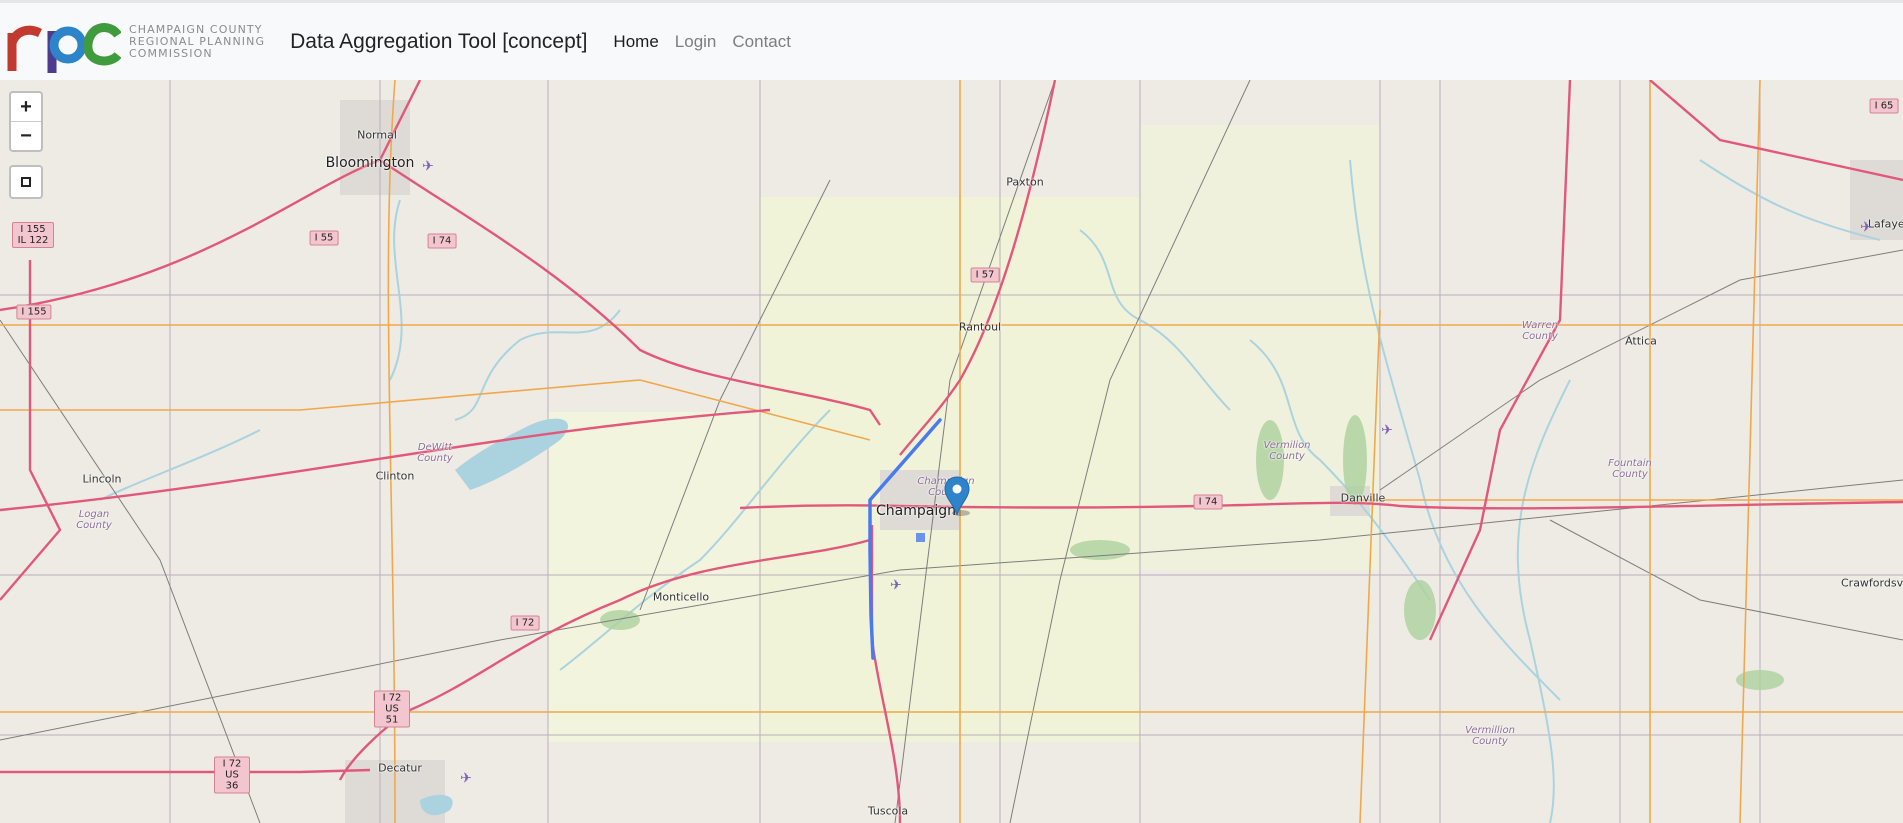  I want to click on highway-shield: I 155 IL 122, so click(33, 235).